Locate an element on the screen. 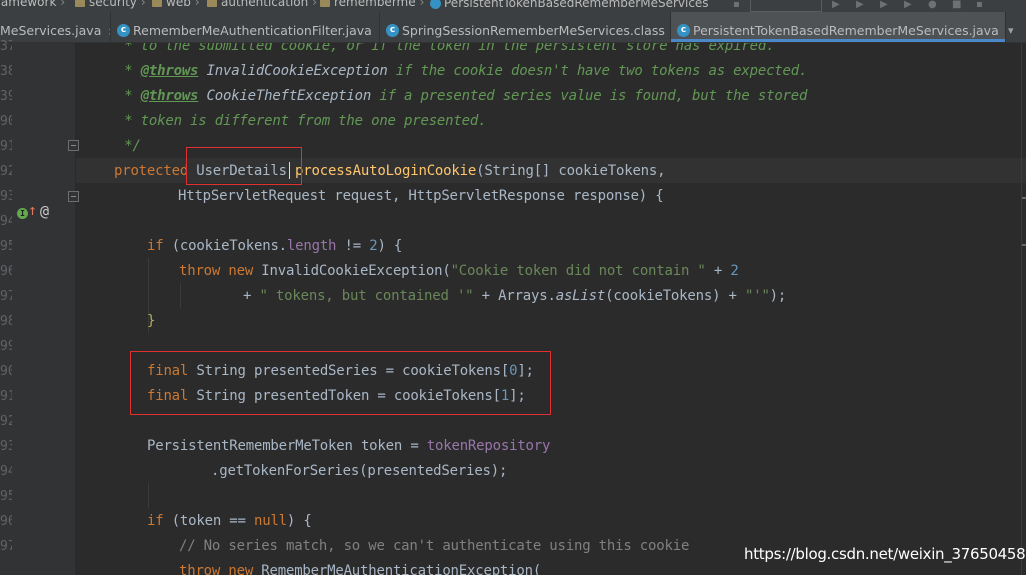 The image size is (1026, 575). tab-remembermeauthenticationfilter: cRememberMeAuthenticationFilter.java× is located at coordinates (245, 27).